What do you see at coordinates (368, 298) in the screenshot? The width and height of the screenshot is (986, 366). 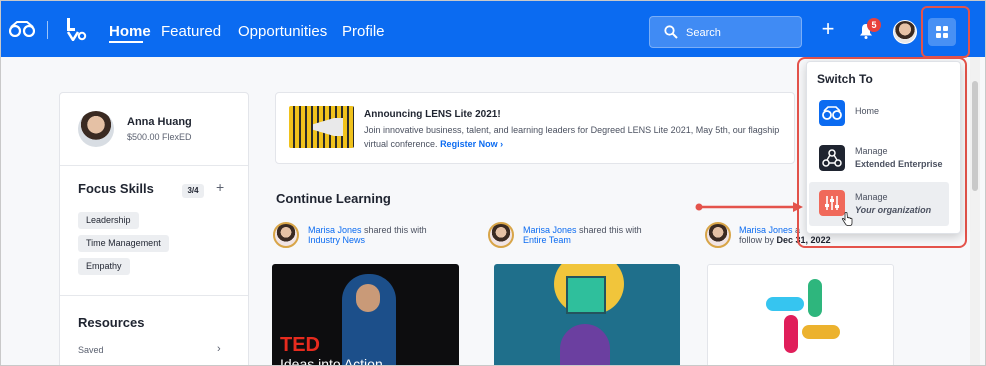 I see `speaker-face` at bounding box center [368, 298].